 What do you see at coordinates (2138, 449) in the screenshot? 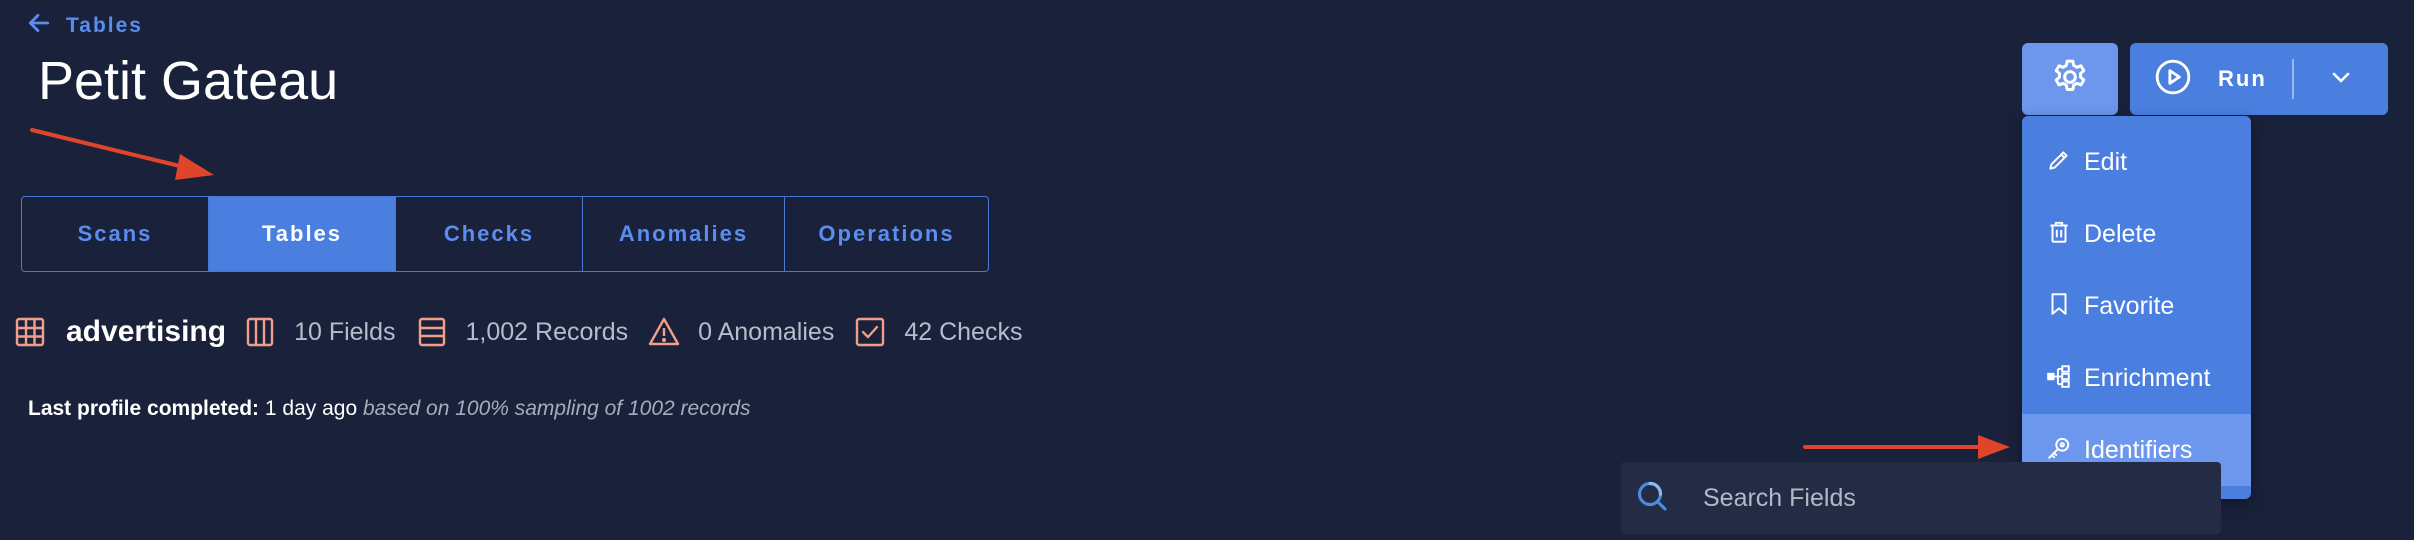
I see `menu-item-label: Identifiers` at bounding box center [2138, 449].